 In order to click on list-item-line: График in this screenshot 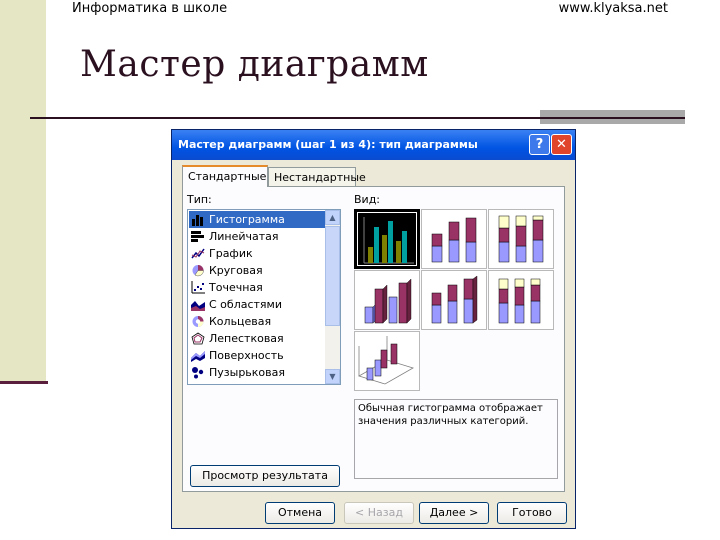, I will do `click(257, 253)`.